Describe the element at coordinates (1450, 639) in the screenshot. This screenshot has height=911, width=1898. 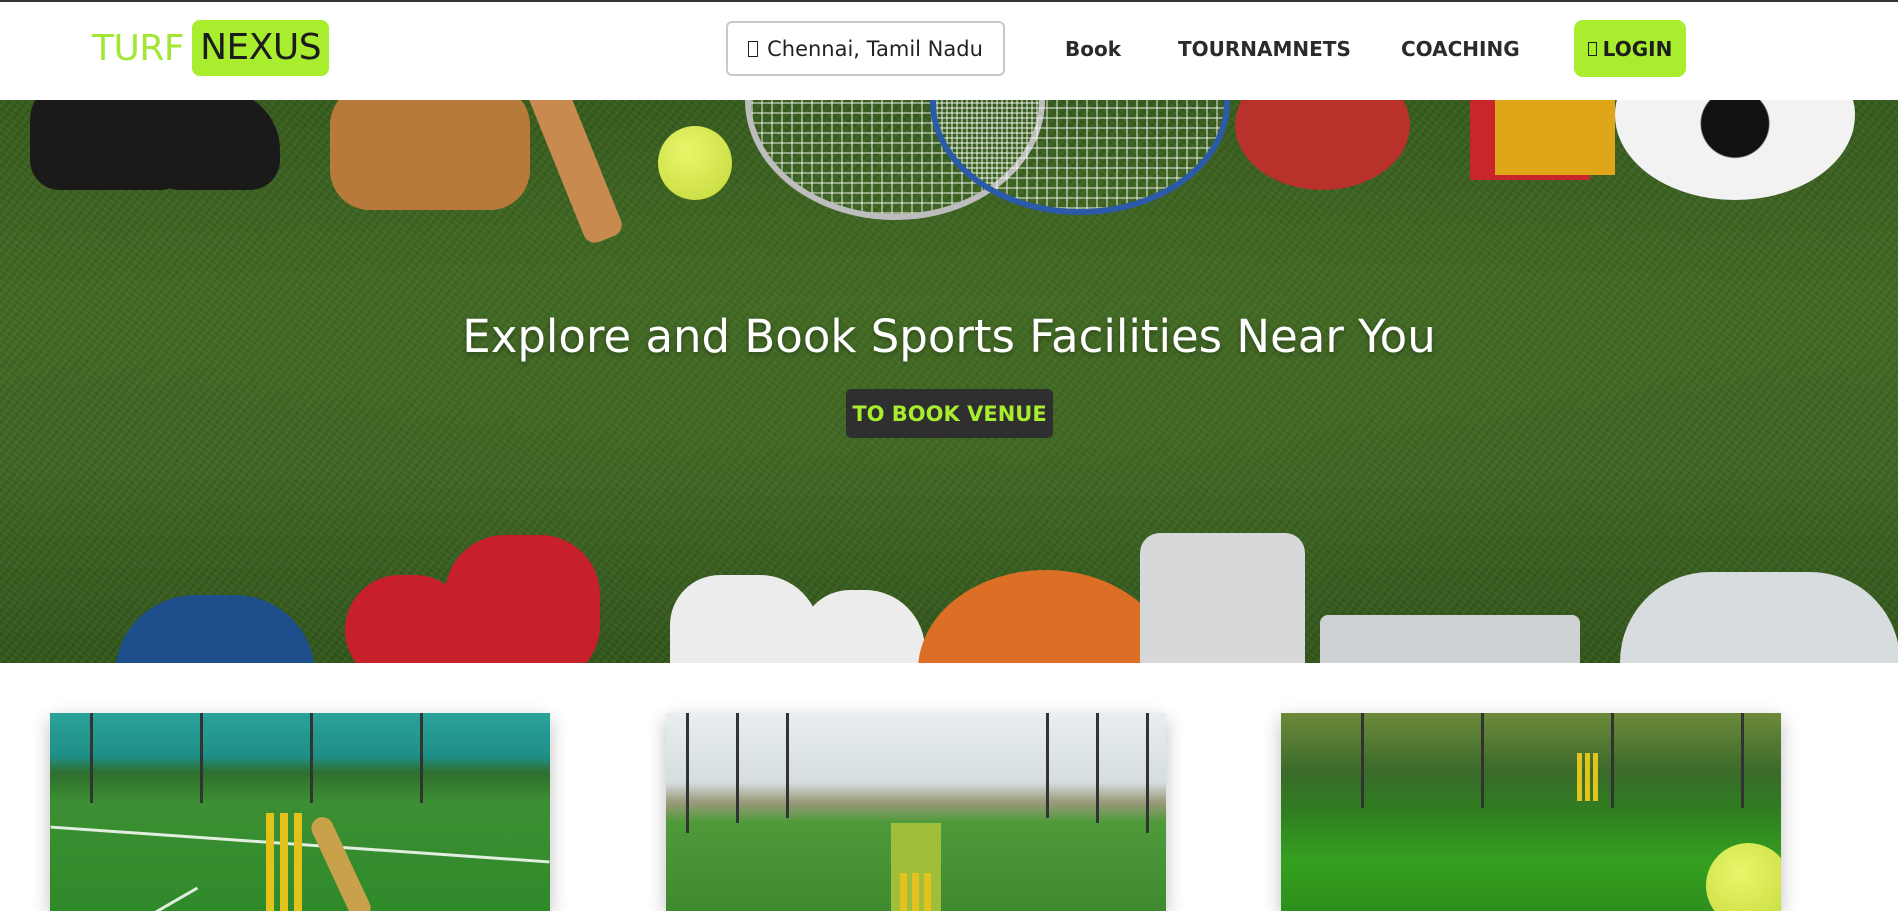
I see `shin-pad-image` at that location.